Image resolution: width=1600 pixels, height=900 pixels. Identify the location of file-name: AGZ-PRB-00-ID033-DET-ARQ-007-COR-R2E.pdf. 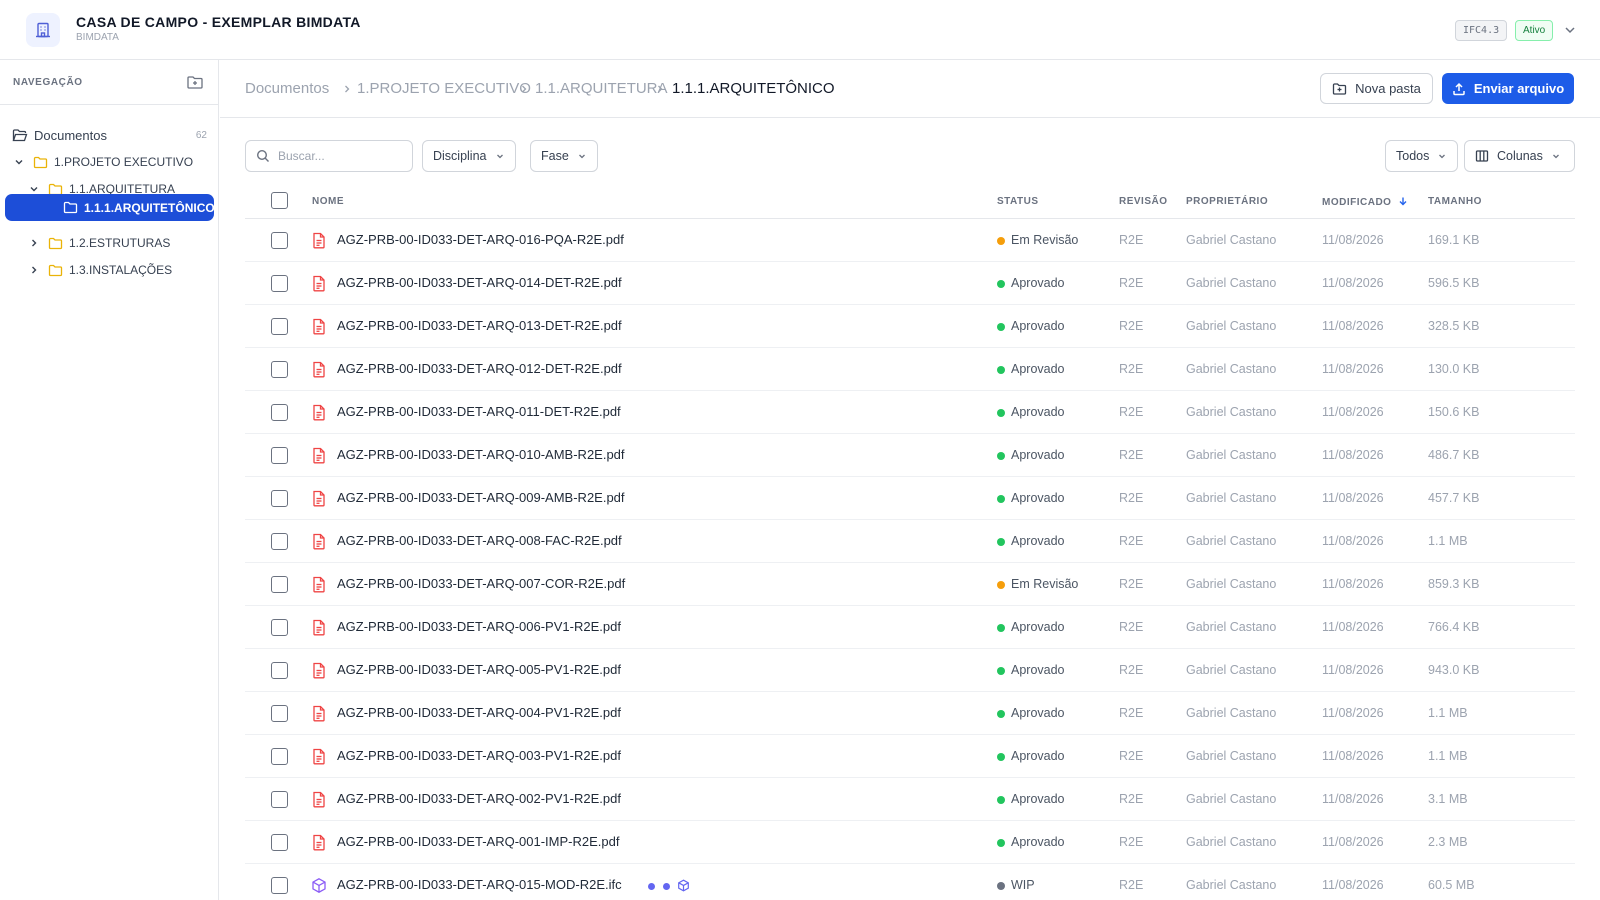
(481, 583).